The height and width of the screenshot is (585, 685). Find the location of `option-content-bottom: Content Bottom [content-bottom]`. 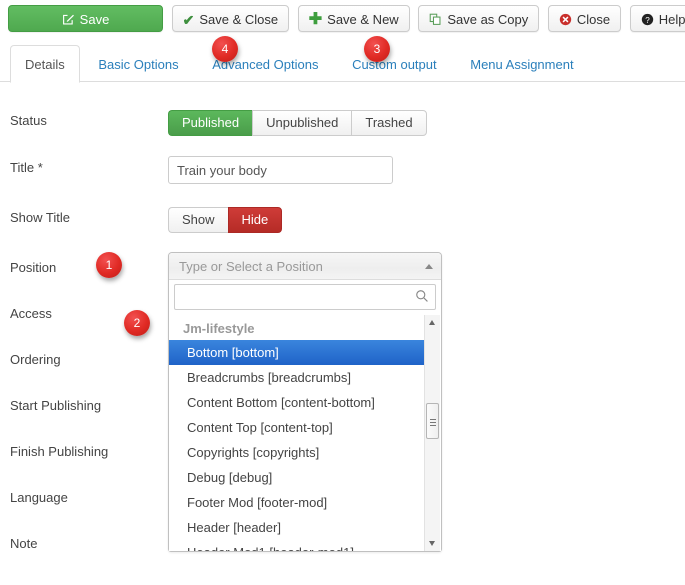

option-content-bottom: Content Bottom [content-bottom] is located at coordinates (296, 402).